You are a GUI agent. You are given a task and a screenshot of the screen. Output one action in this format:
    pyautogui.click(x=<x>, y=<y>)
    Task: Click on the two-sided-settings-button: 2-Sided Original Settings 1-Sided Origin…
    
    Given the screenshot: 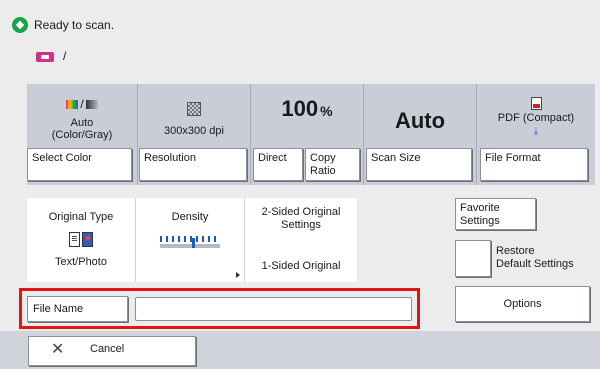 What is the action you would take?
    pyautogui.click(x=301, y=240)
    